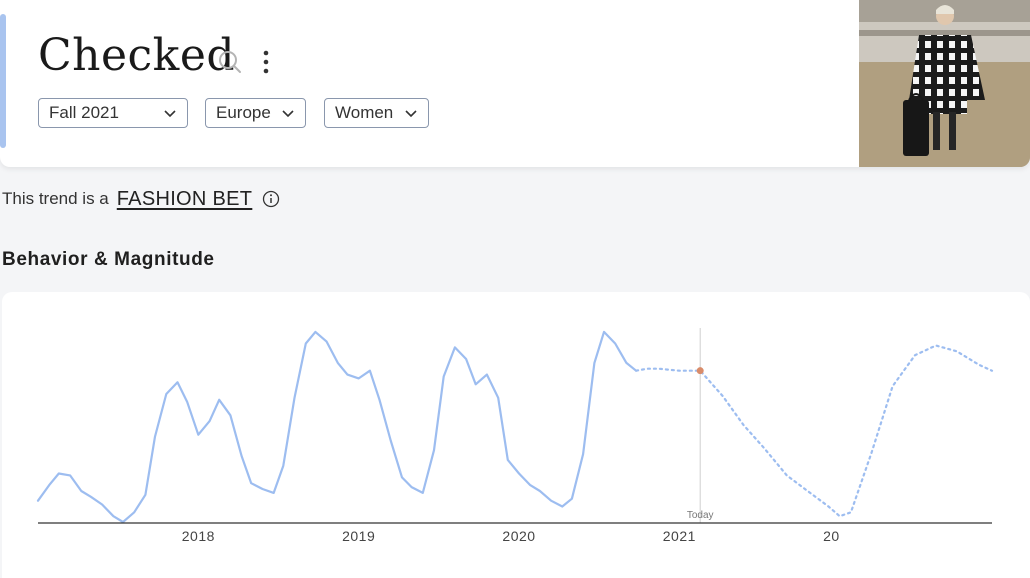  Describe the element at coordinates (679, 536) in the screenshot. I see `x-tick-label: 2021` at that location.